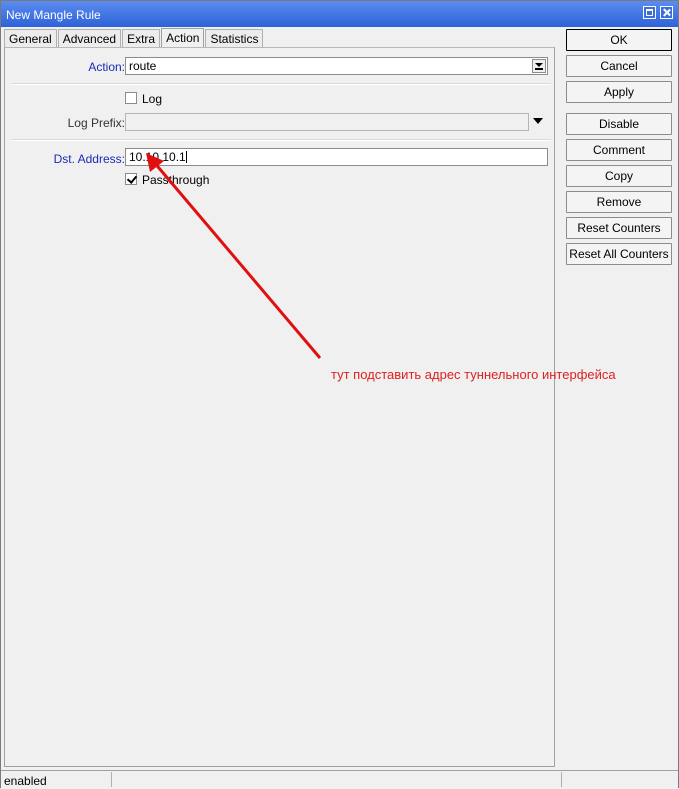 The height and width of the screenshot is (789, 679). I want to click on status-bar: enabled, so click(339, 779).